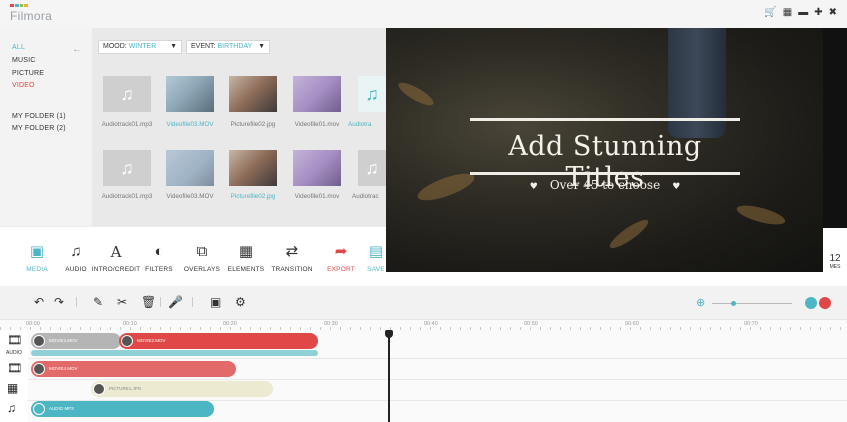  Describe the element at coordinates (98, 302) in the screenshot. I see `pencil-icon: ✎` at that location.